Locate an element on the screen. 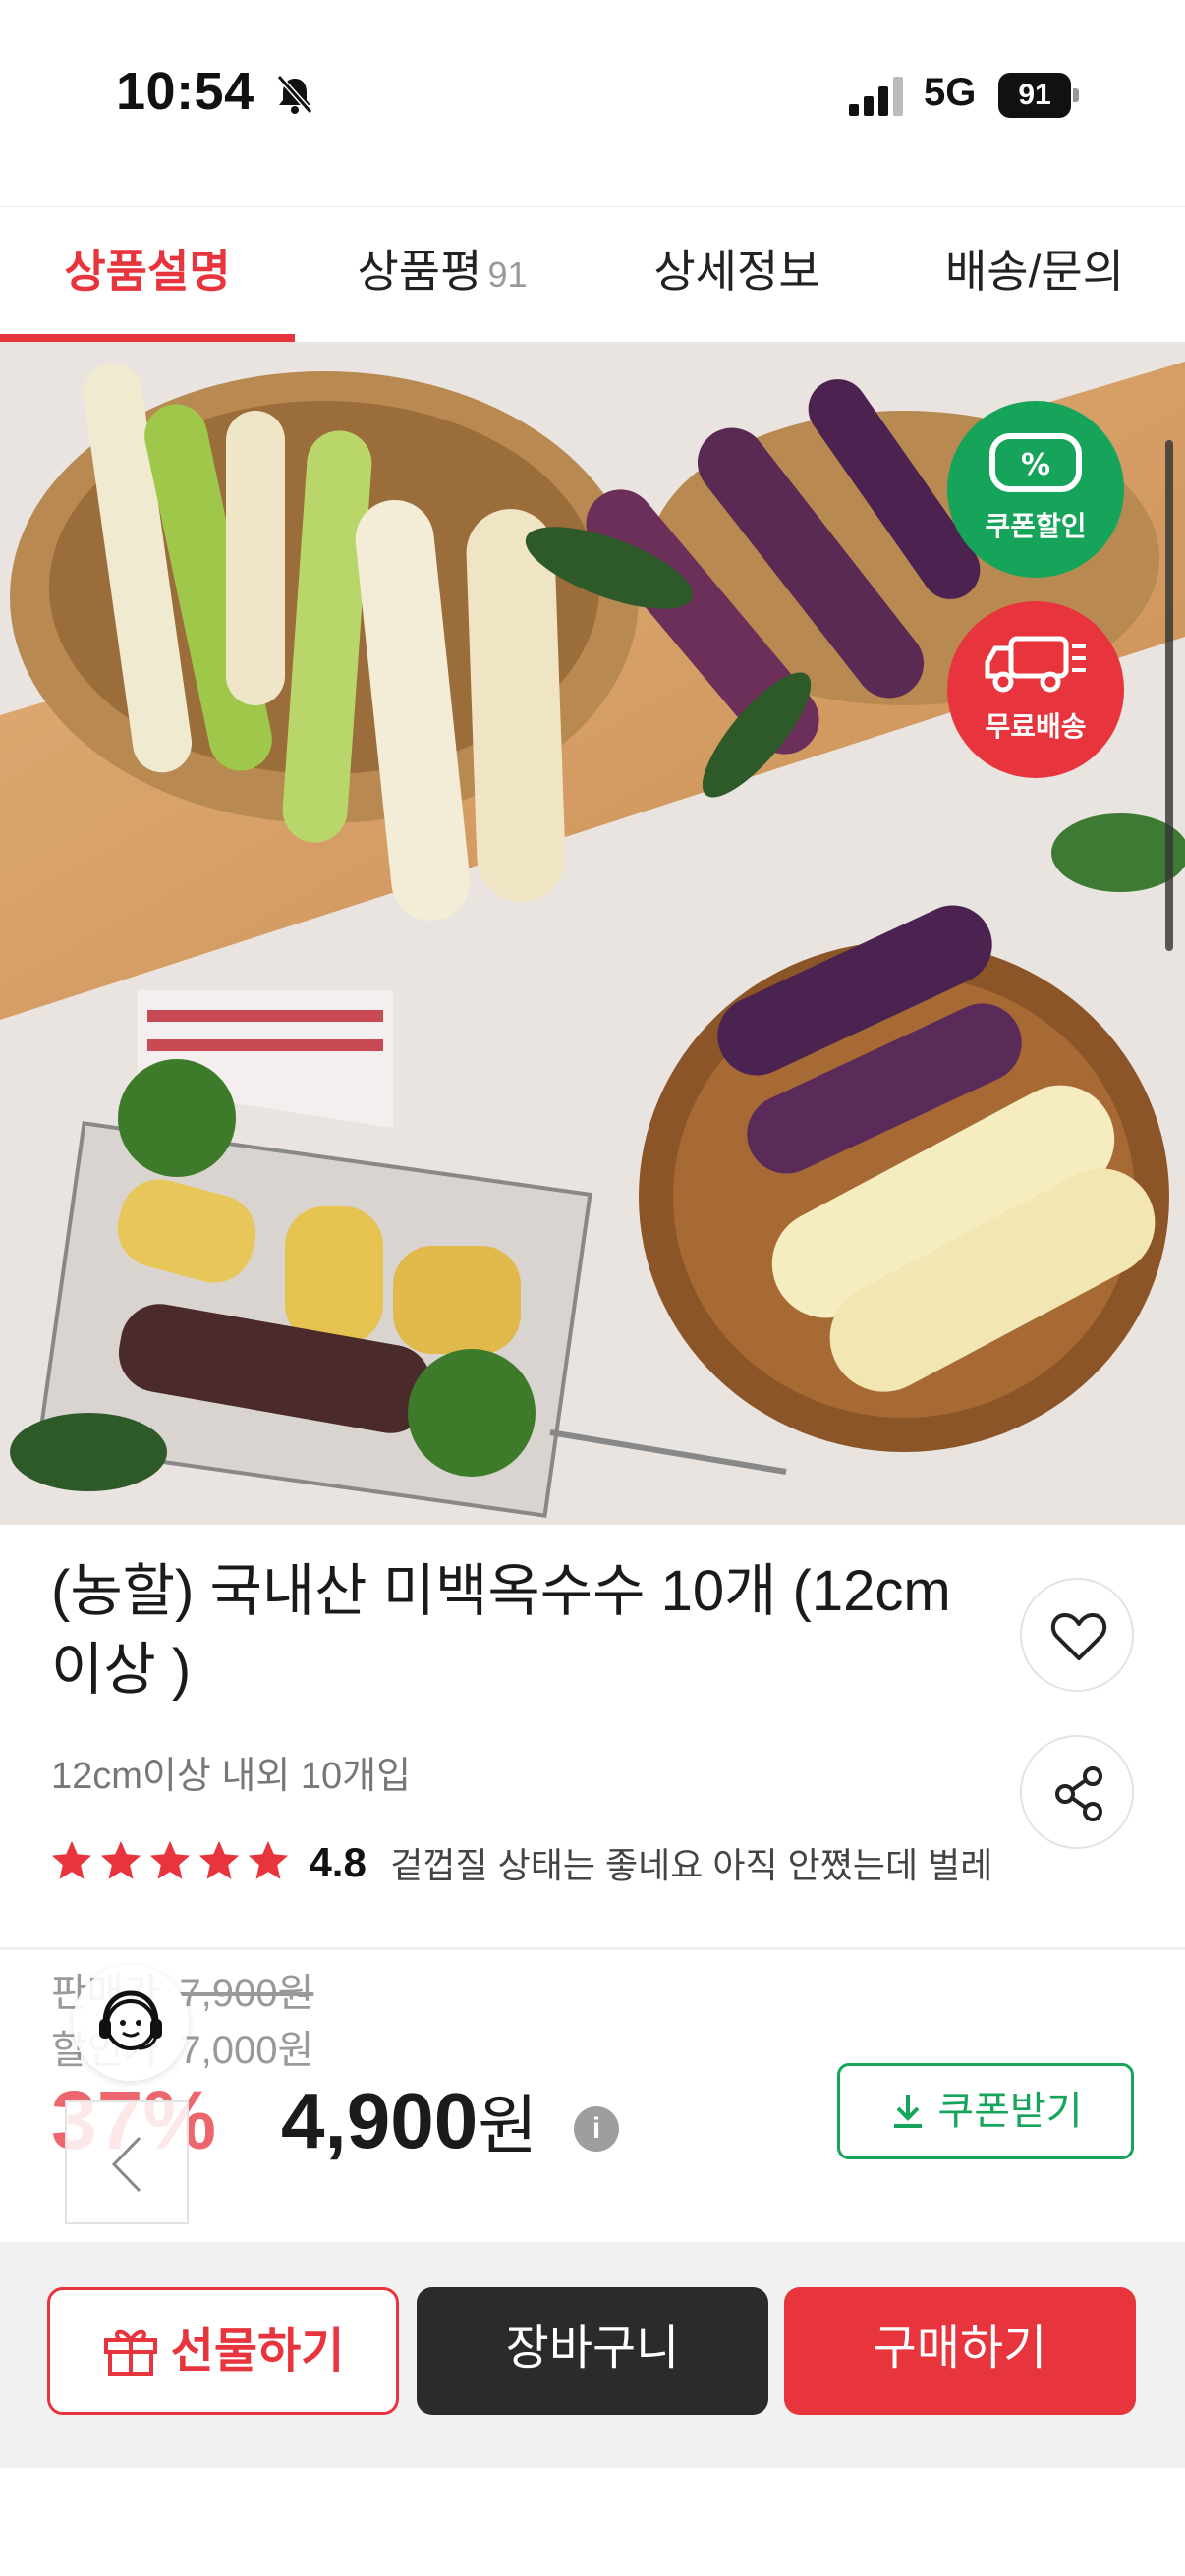  status-time: 10:54 is located at coordinates (185, 91).